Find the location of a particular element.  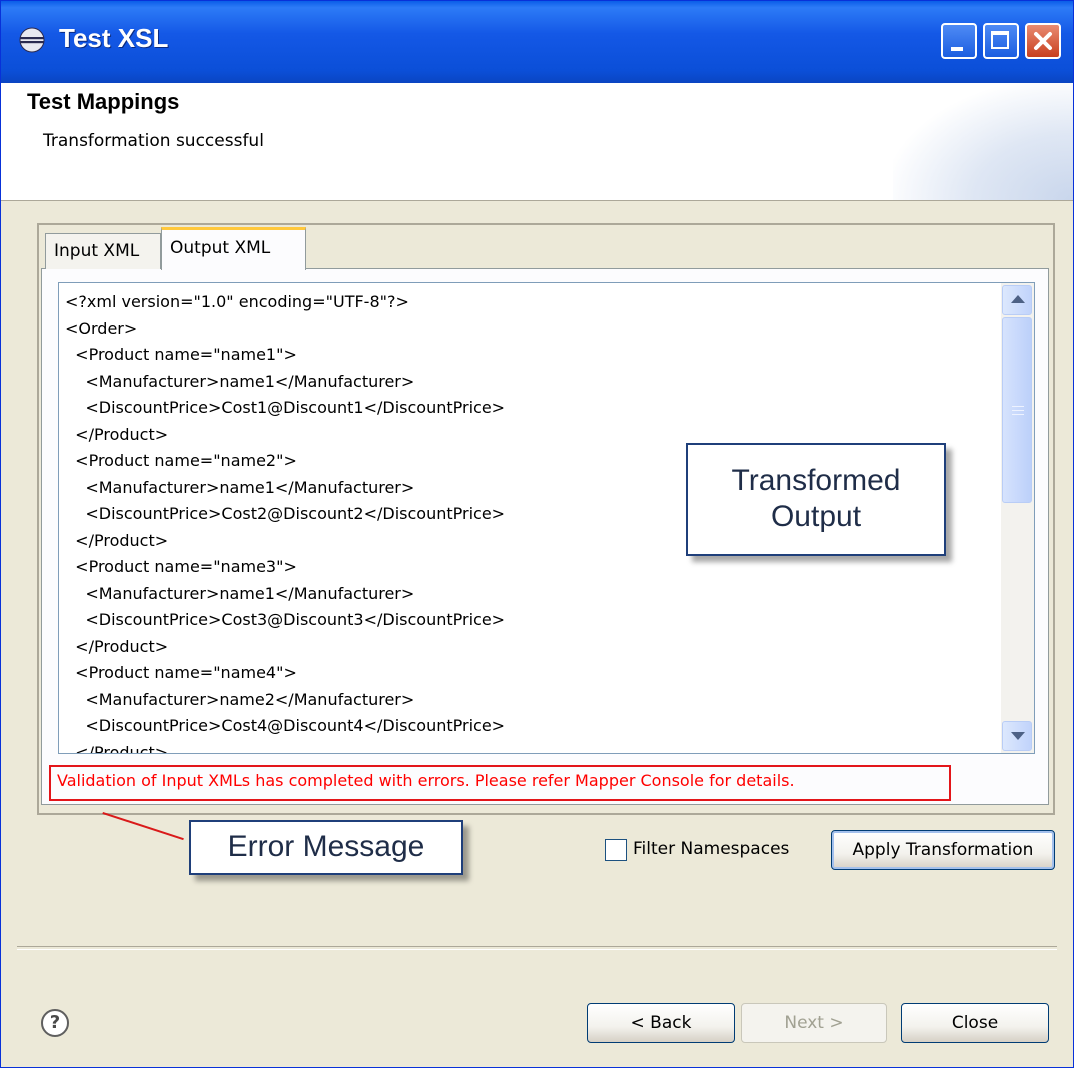

maximize-button is located at coordinates (1001, 41).